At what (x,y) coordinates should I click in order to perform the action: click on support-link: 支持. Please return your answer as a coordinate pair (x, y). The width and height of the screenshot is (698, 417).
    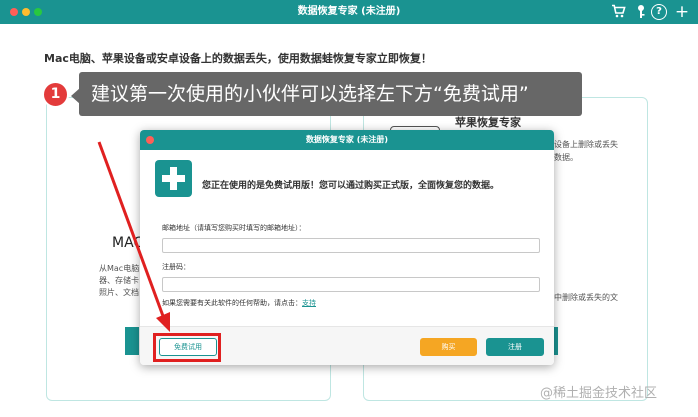
    Looking at the image, I should click on (309, 303).